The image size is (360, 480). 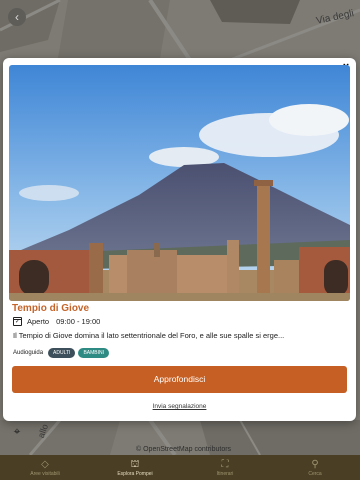 I want to click on calendar-check-icon, so click(x=17, y=321).